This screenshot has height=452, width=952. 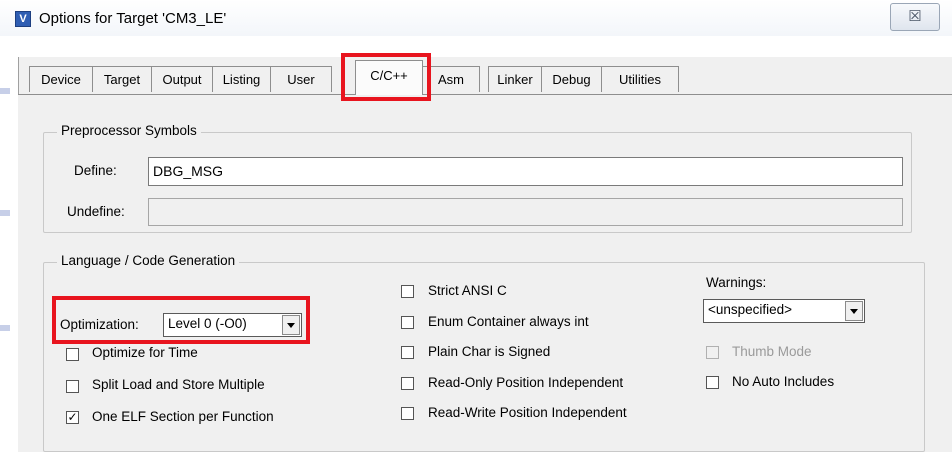 What do you see at coordinates (181, 320) in the screenshot?
I see `optimization-highlight-box` at bounding box center [181, 320].